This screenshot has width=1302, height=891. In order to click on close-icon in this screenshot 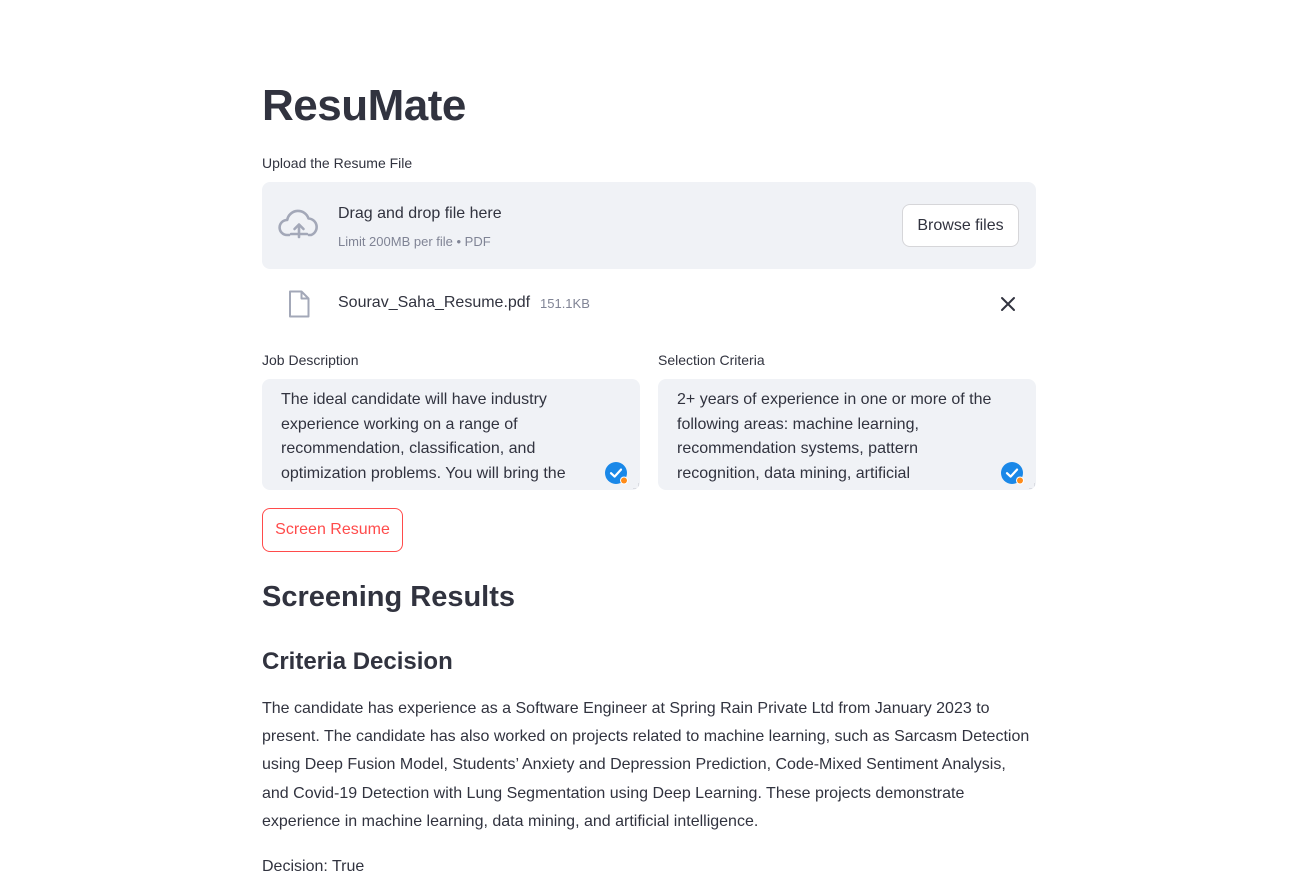, I will do `click(1008, 304)`.